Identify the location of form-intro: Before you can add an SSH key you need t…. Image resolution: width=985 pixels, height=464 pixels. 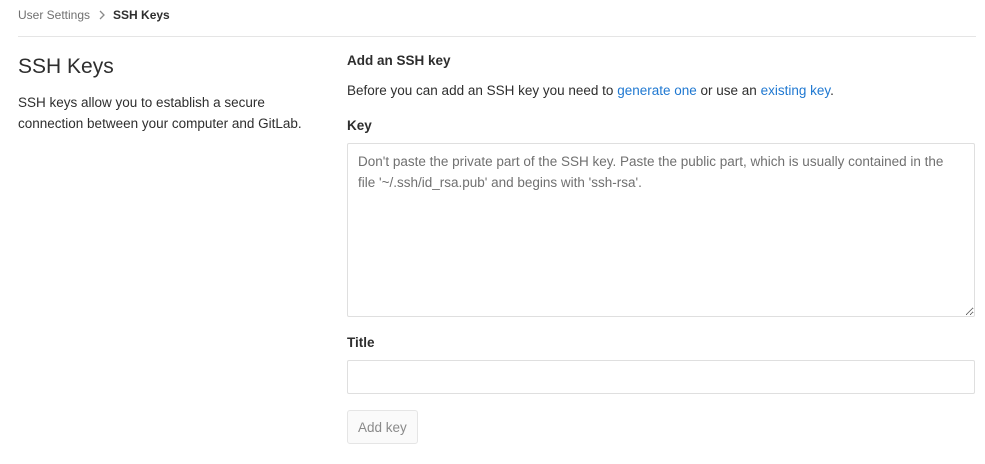
(661, 91).